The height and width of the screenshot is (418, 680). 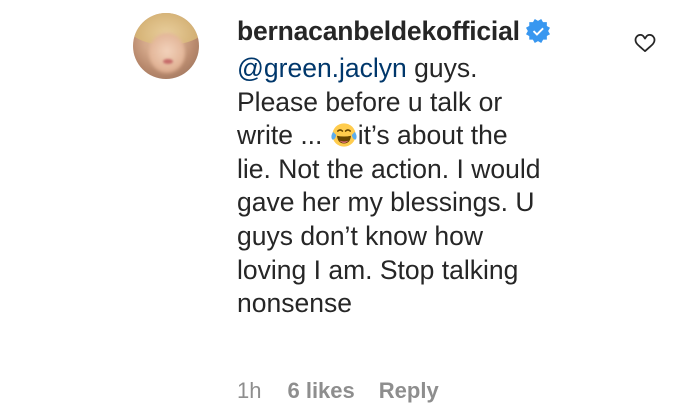 I want to click on comment-line-4: lie. Not the action. I would, so click(x=389, y=168).